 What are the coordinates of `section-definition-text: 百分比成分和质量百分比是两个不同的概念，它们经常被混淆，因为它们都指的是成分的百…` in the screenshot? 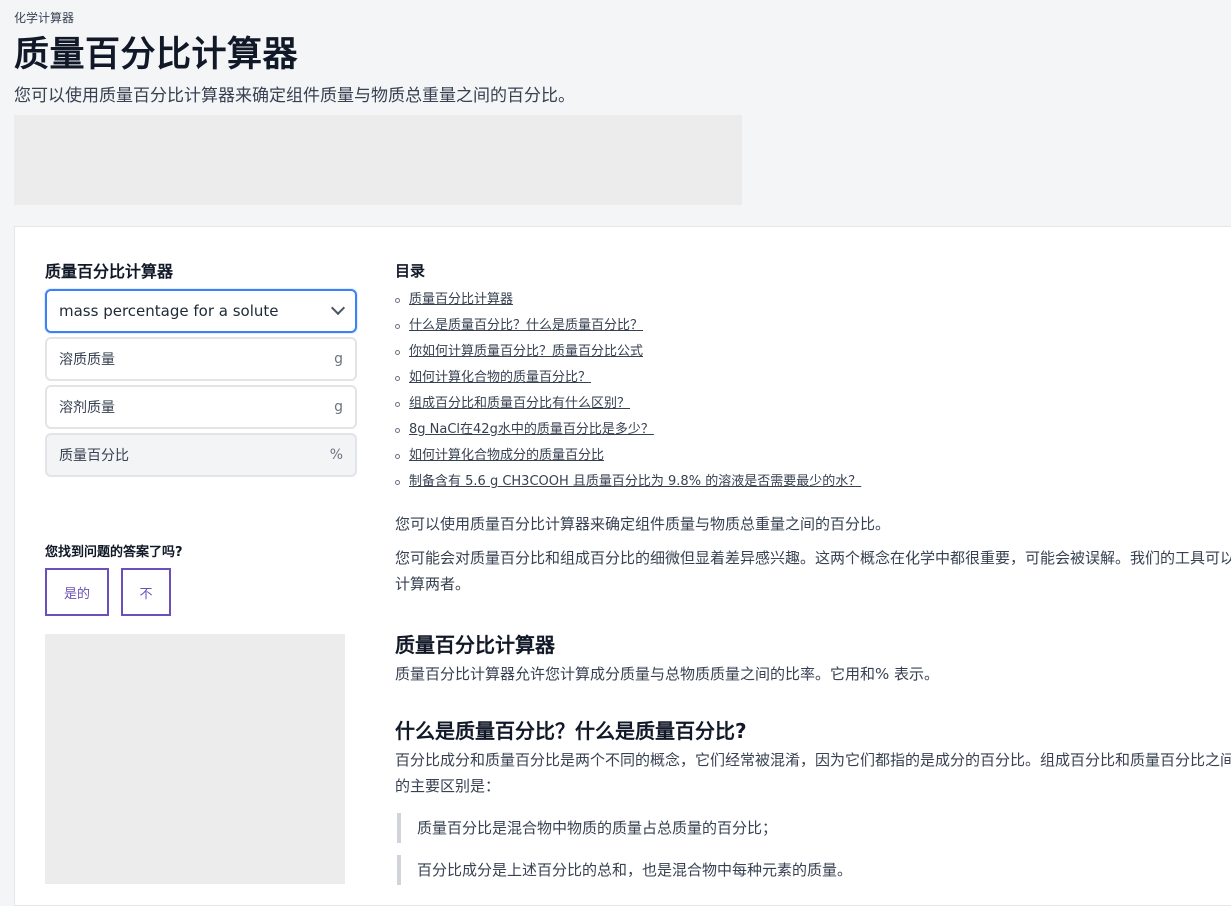 It's located at (813, 773).